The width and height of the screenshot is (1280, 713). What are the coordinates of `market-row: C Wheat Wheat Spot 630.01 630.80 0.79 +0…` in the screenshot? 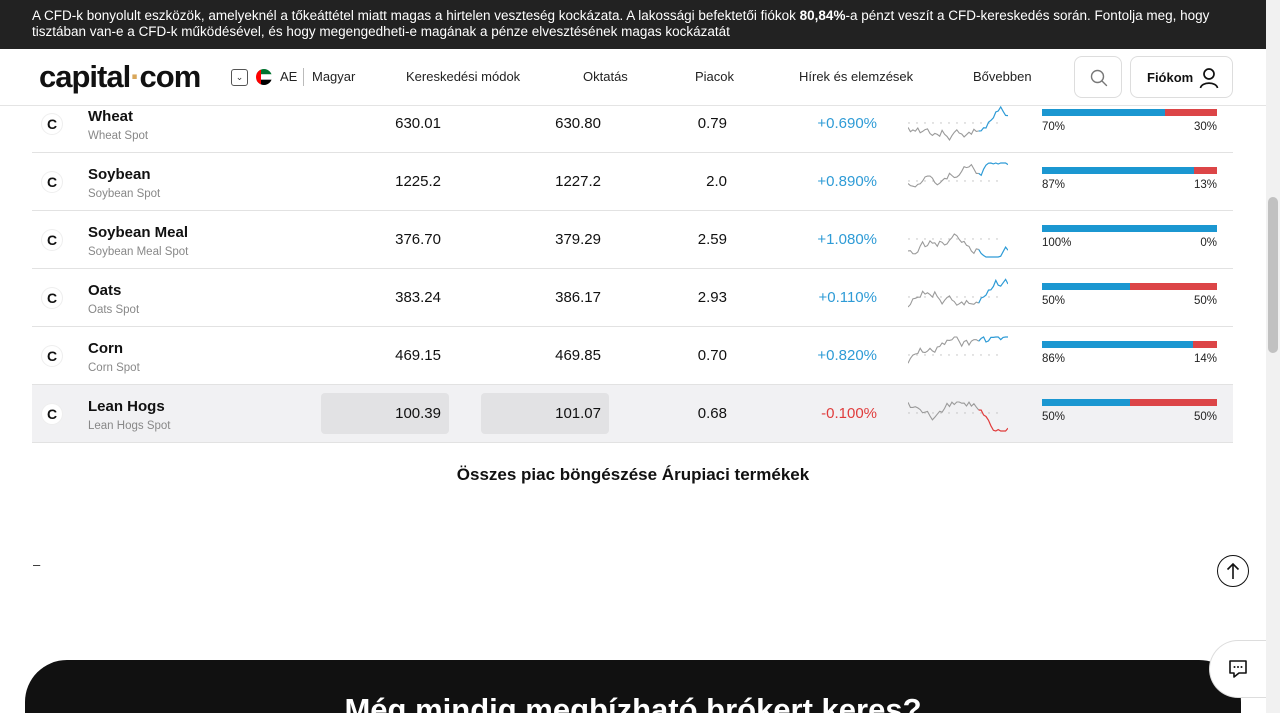 It's located at (632, 124).